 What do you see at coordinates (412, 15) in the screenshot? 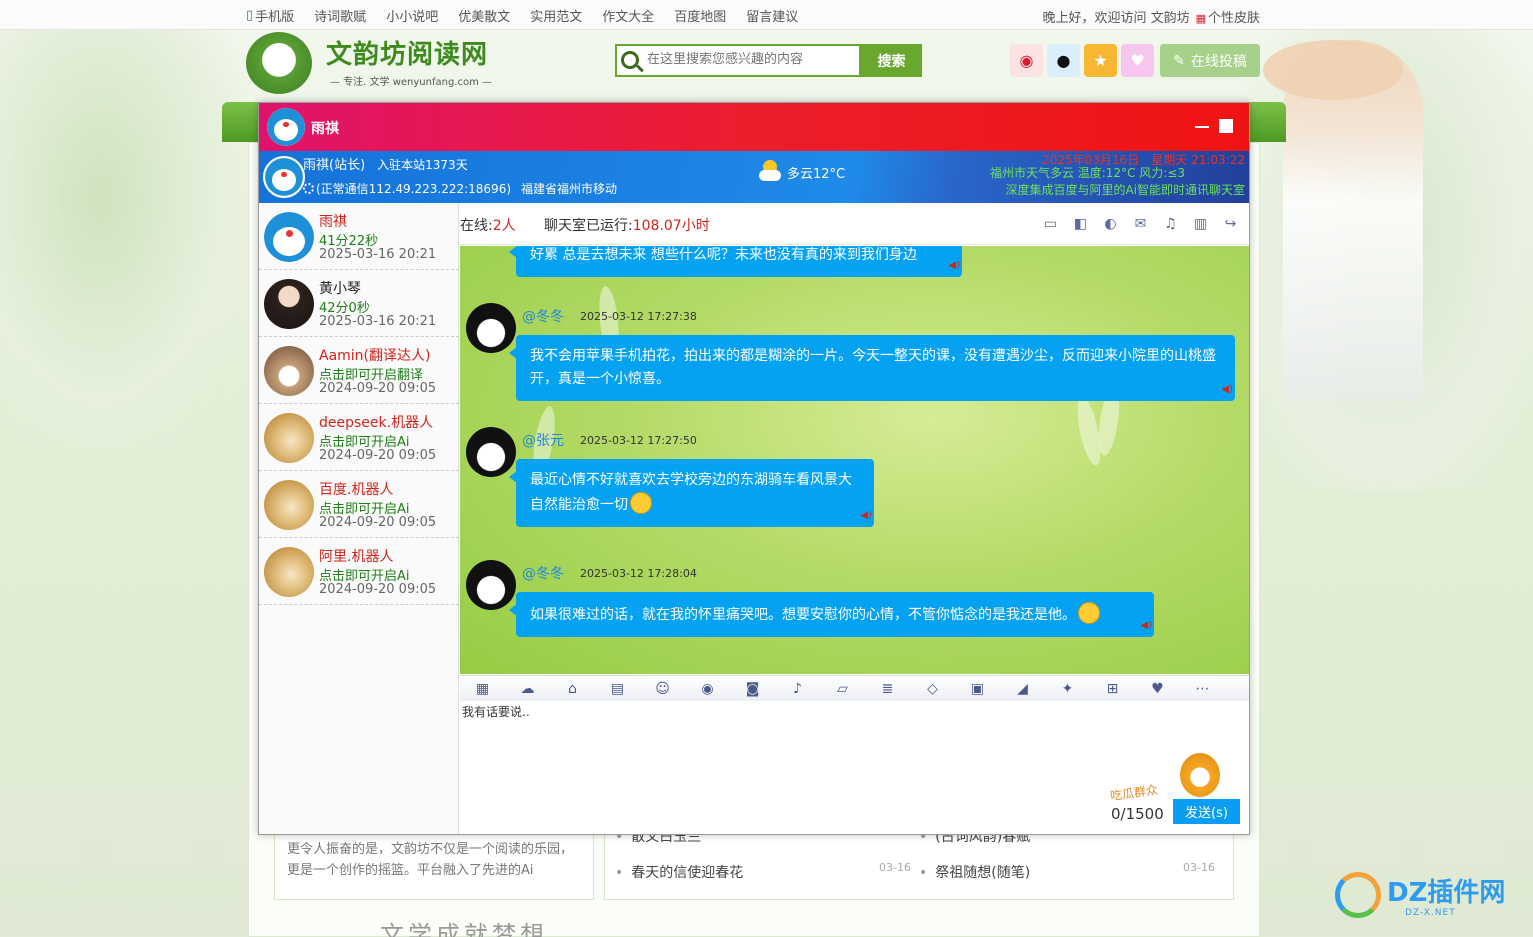
I see `nav-short-story: 小小说吧` at bounding box center [412, 15].